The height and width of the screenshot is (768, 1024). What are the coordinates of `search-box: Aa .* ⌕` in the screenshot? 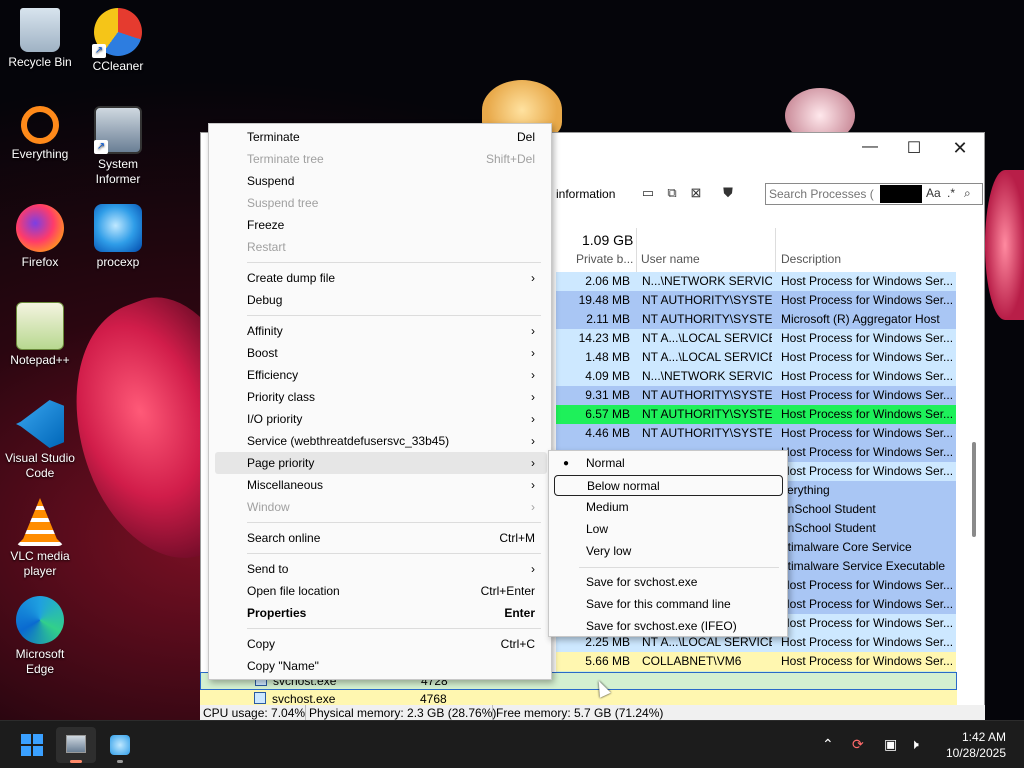 It's located at (874, 194).